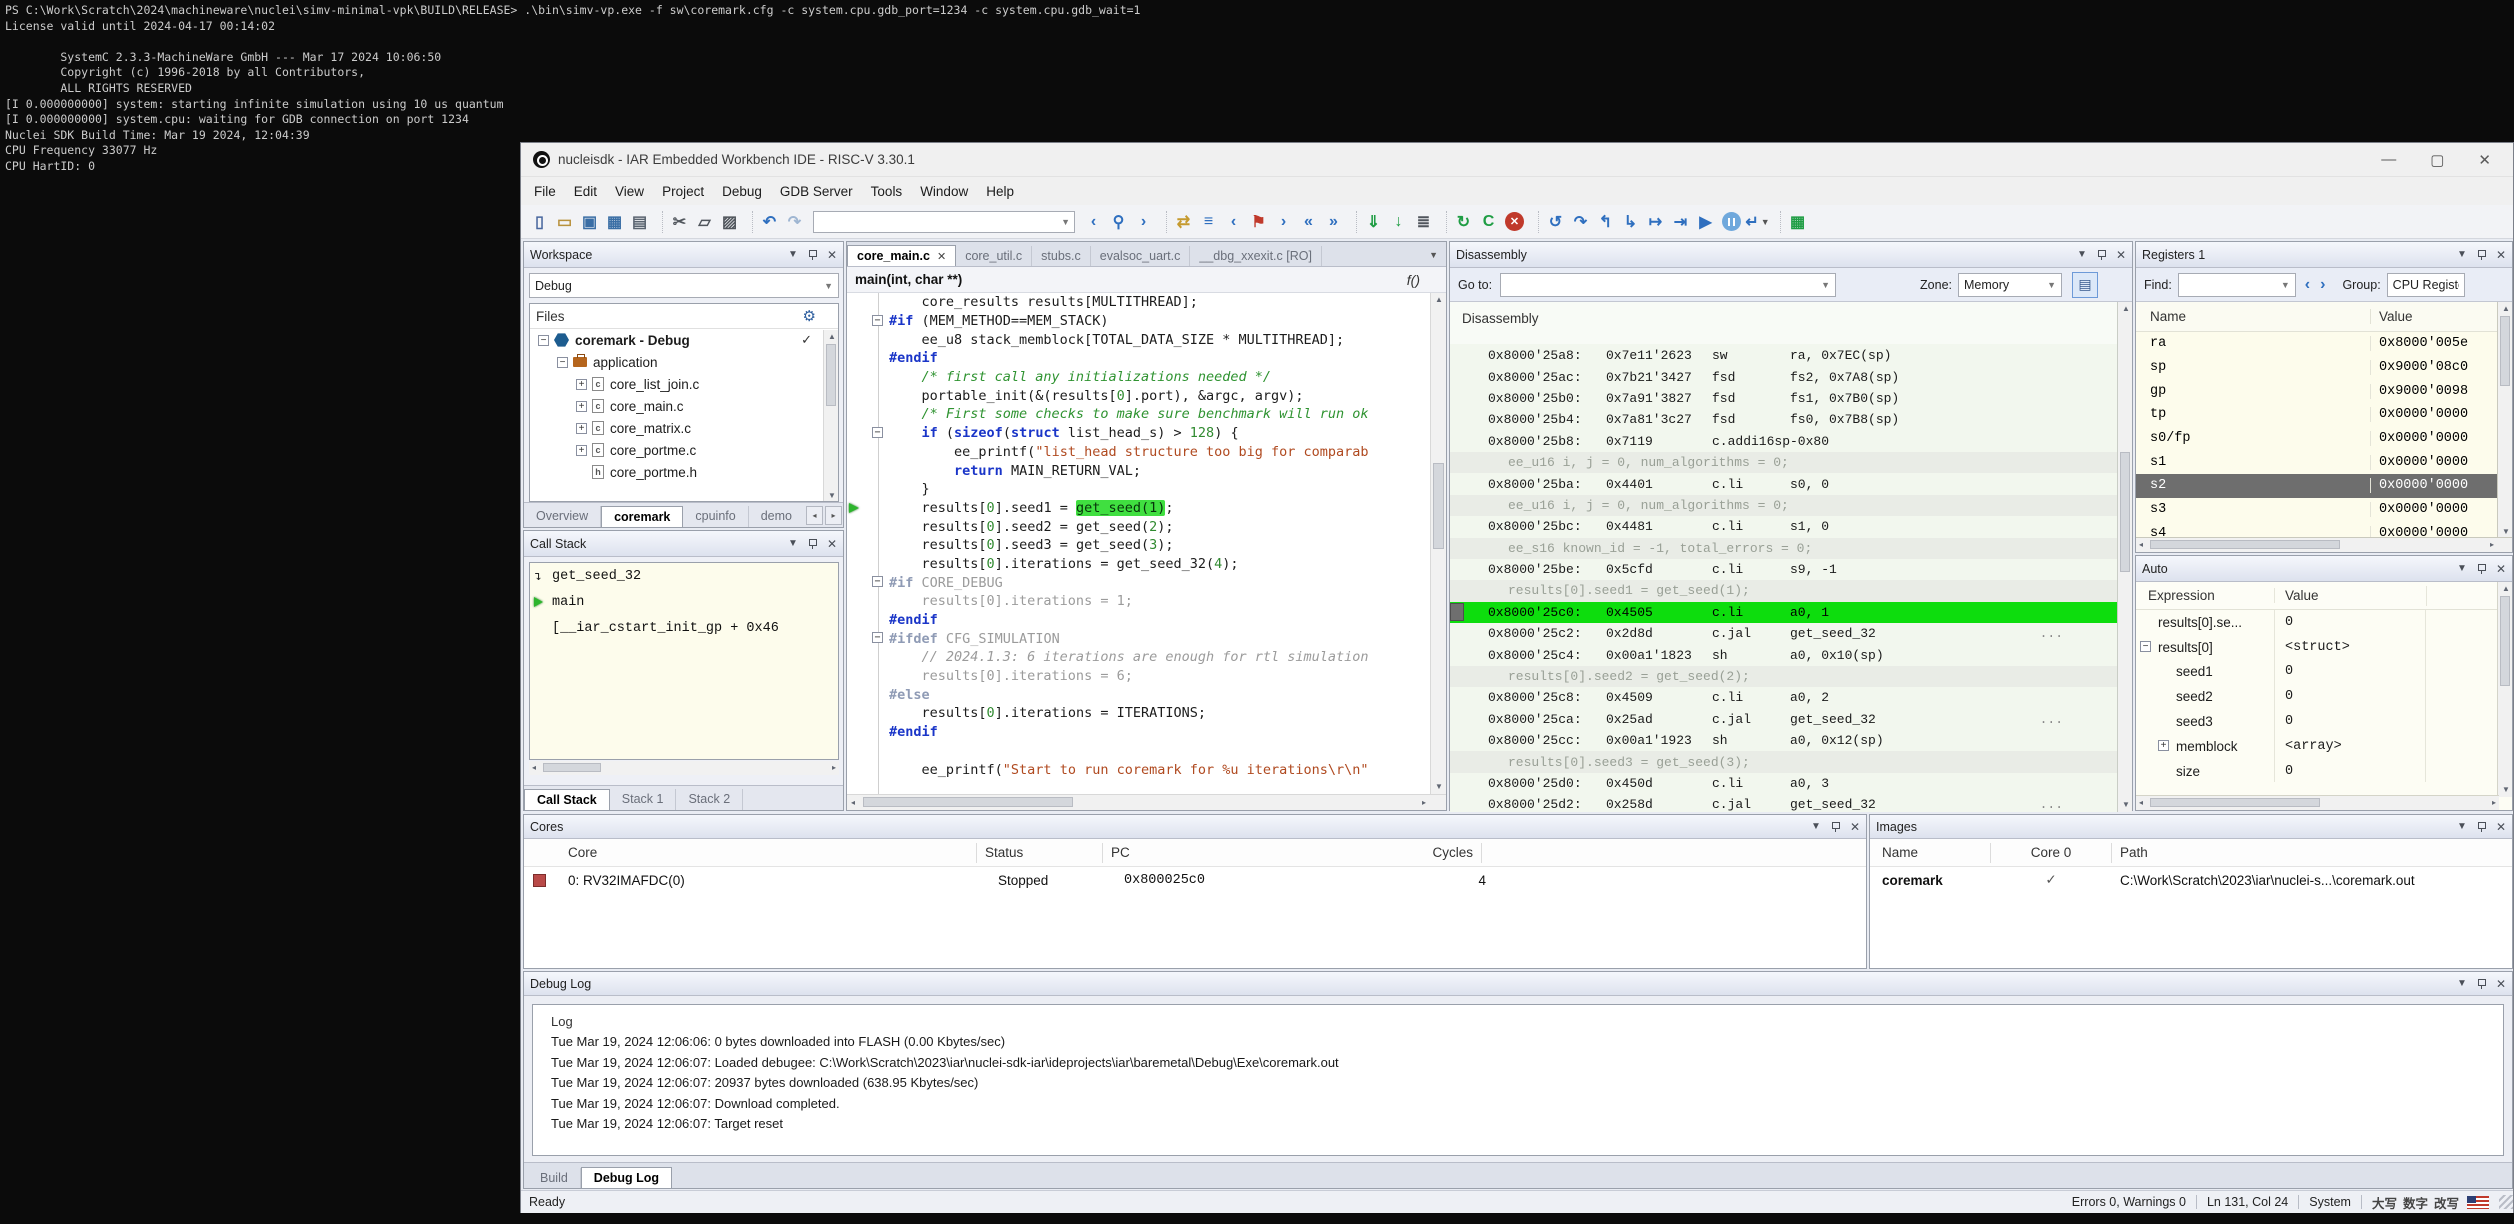  What do you see at coordinates (2317, 721) in the screenshot?
I see `auto-row-seed3: seed3 0` at bounding box center [2317, 721].